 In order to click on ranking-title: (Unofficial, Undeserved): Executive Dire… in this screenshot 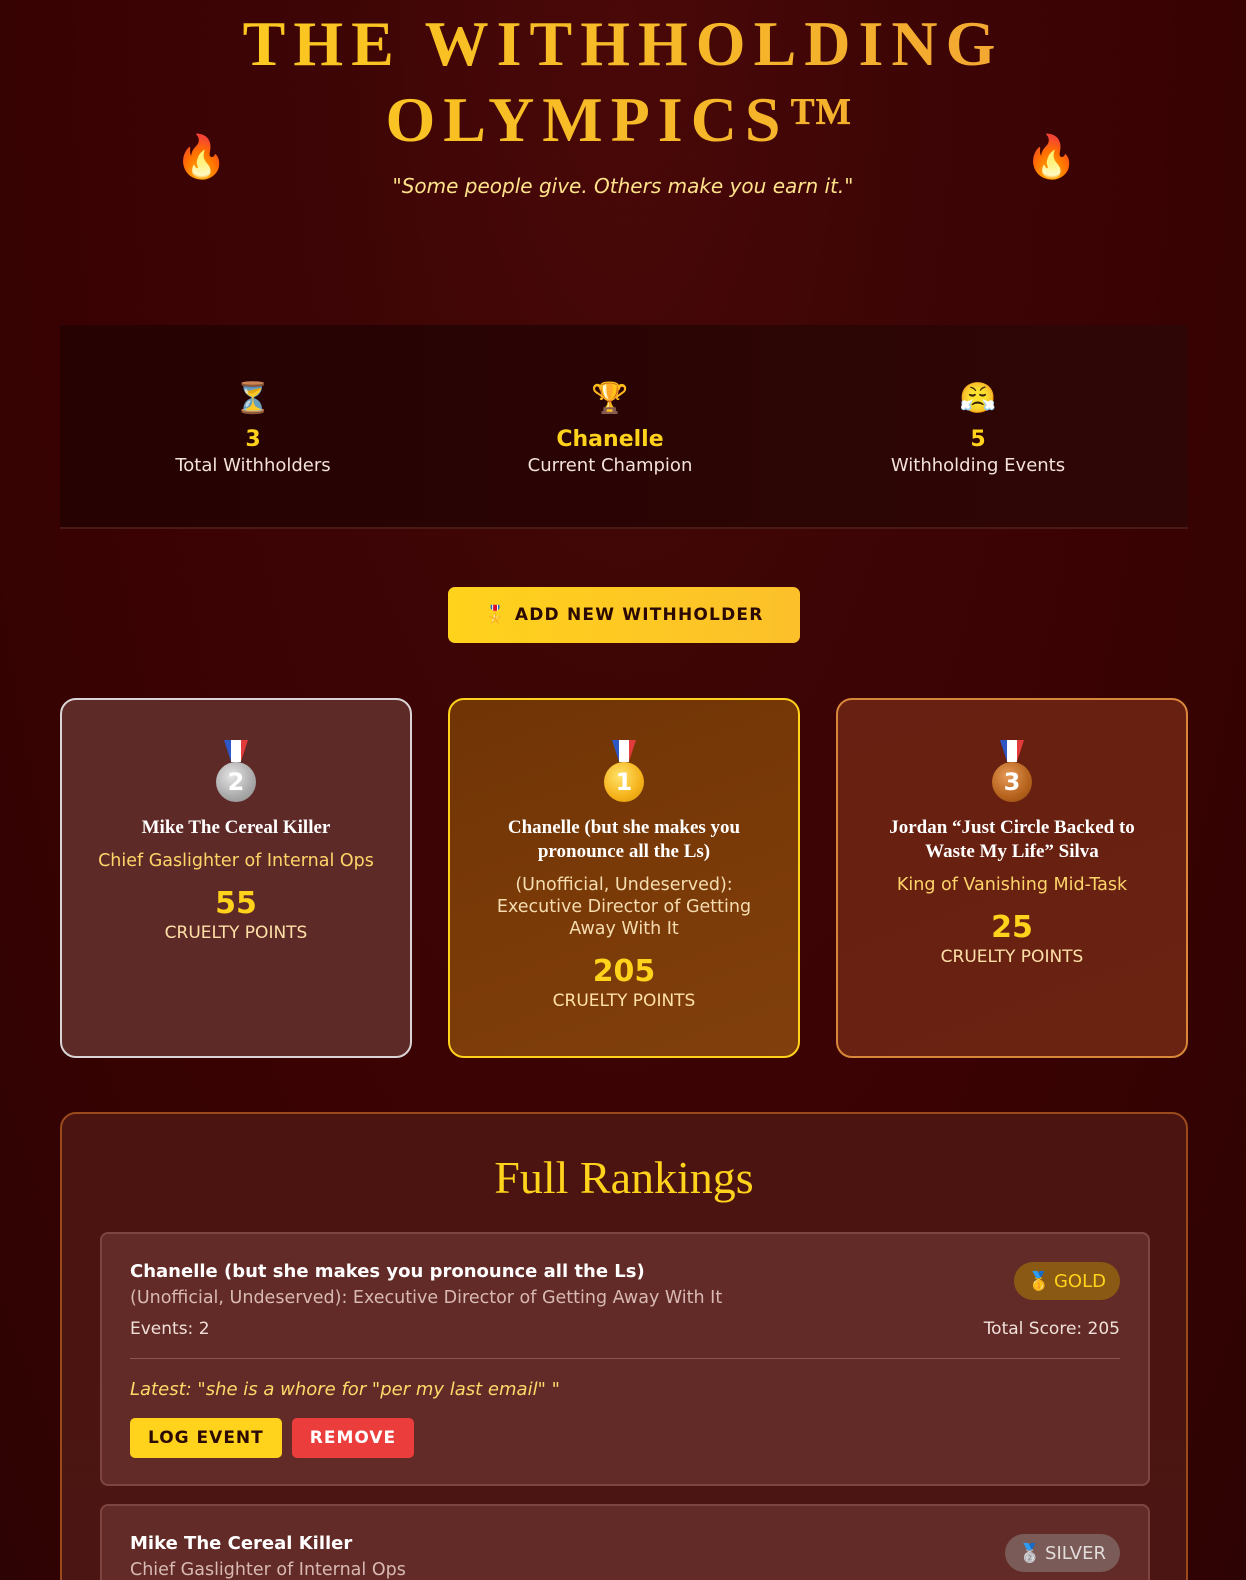, I will do `click(426, 1298)`.